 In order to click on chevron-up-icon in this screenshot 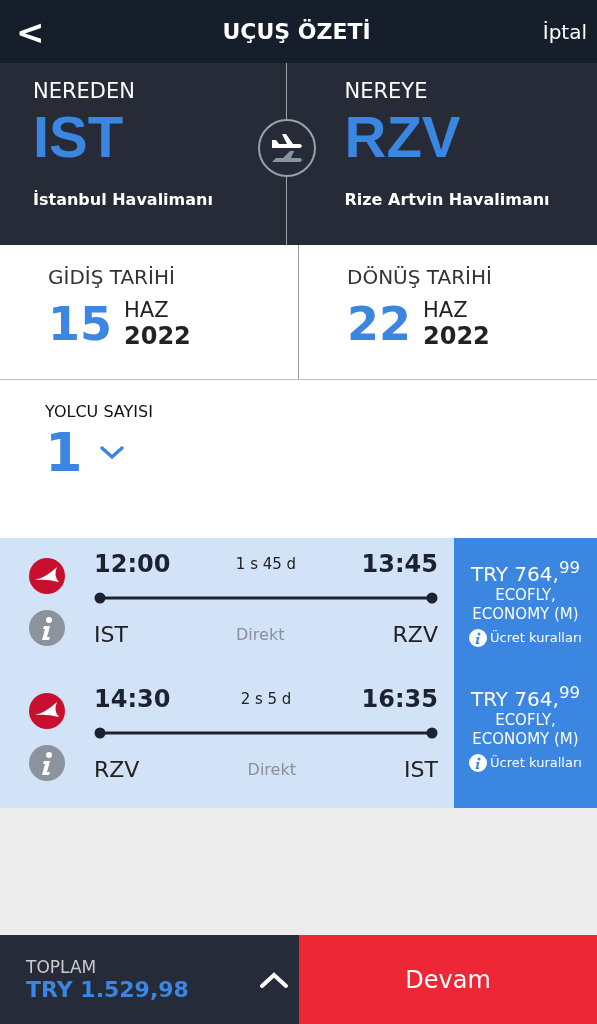, I will do `click(274, 979)`.